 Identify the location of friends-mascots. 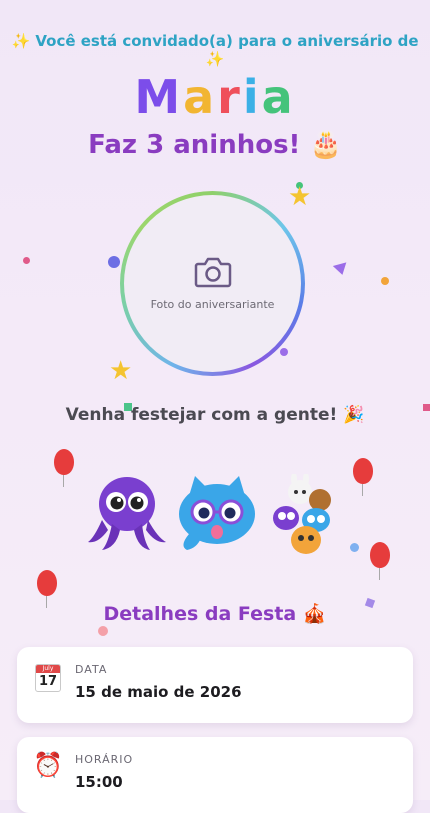
(302, 514).